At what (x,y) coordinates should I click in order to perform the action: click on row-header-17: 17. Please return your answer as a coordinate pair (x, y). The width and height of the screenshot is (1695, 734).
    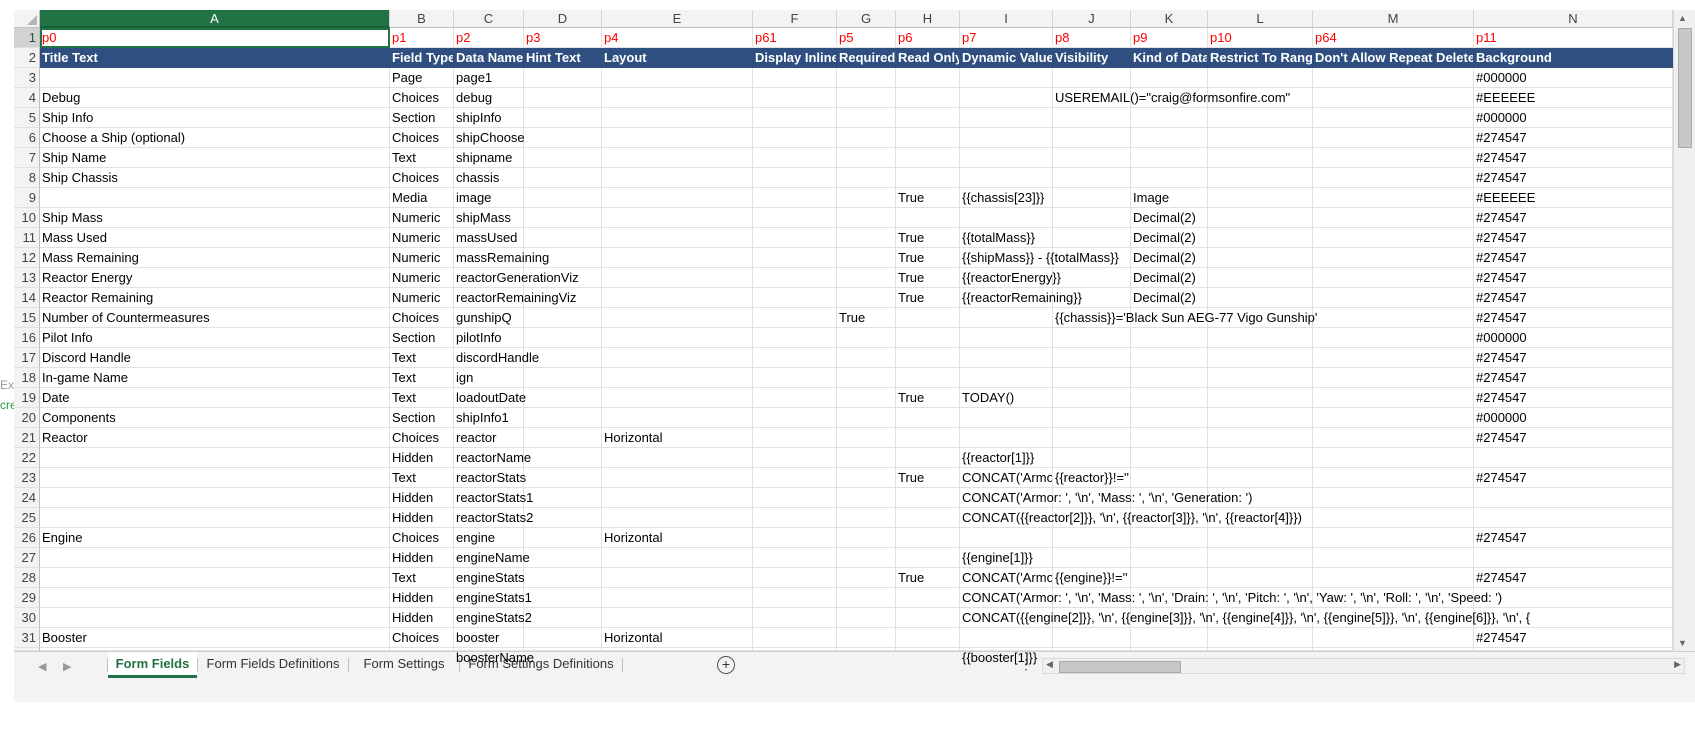
    Looking at the image, I should click on (27, 358).